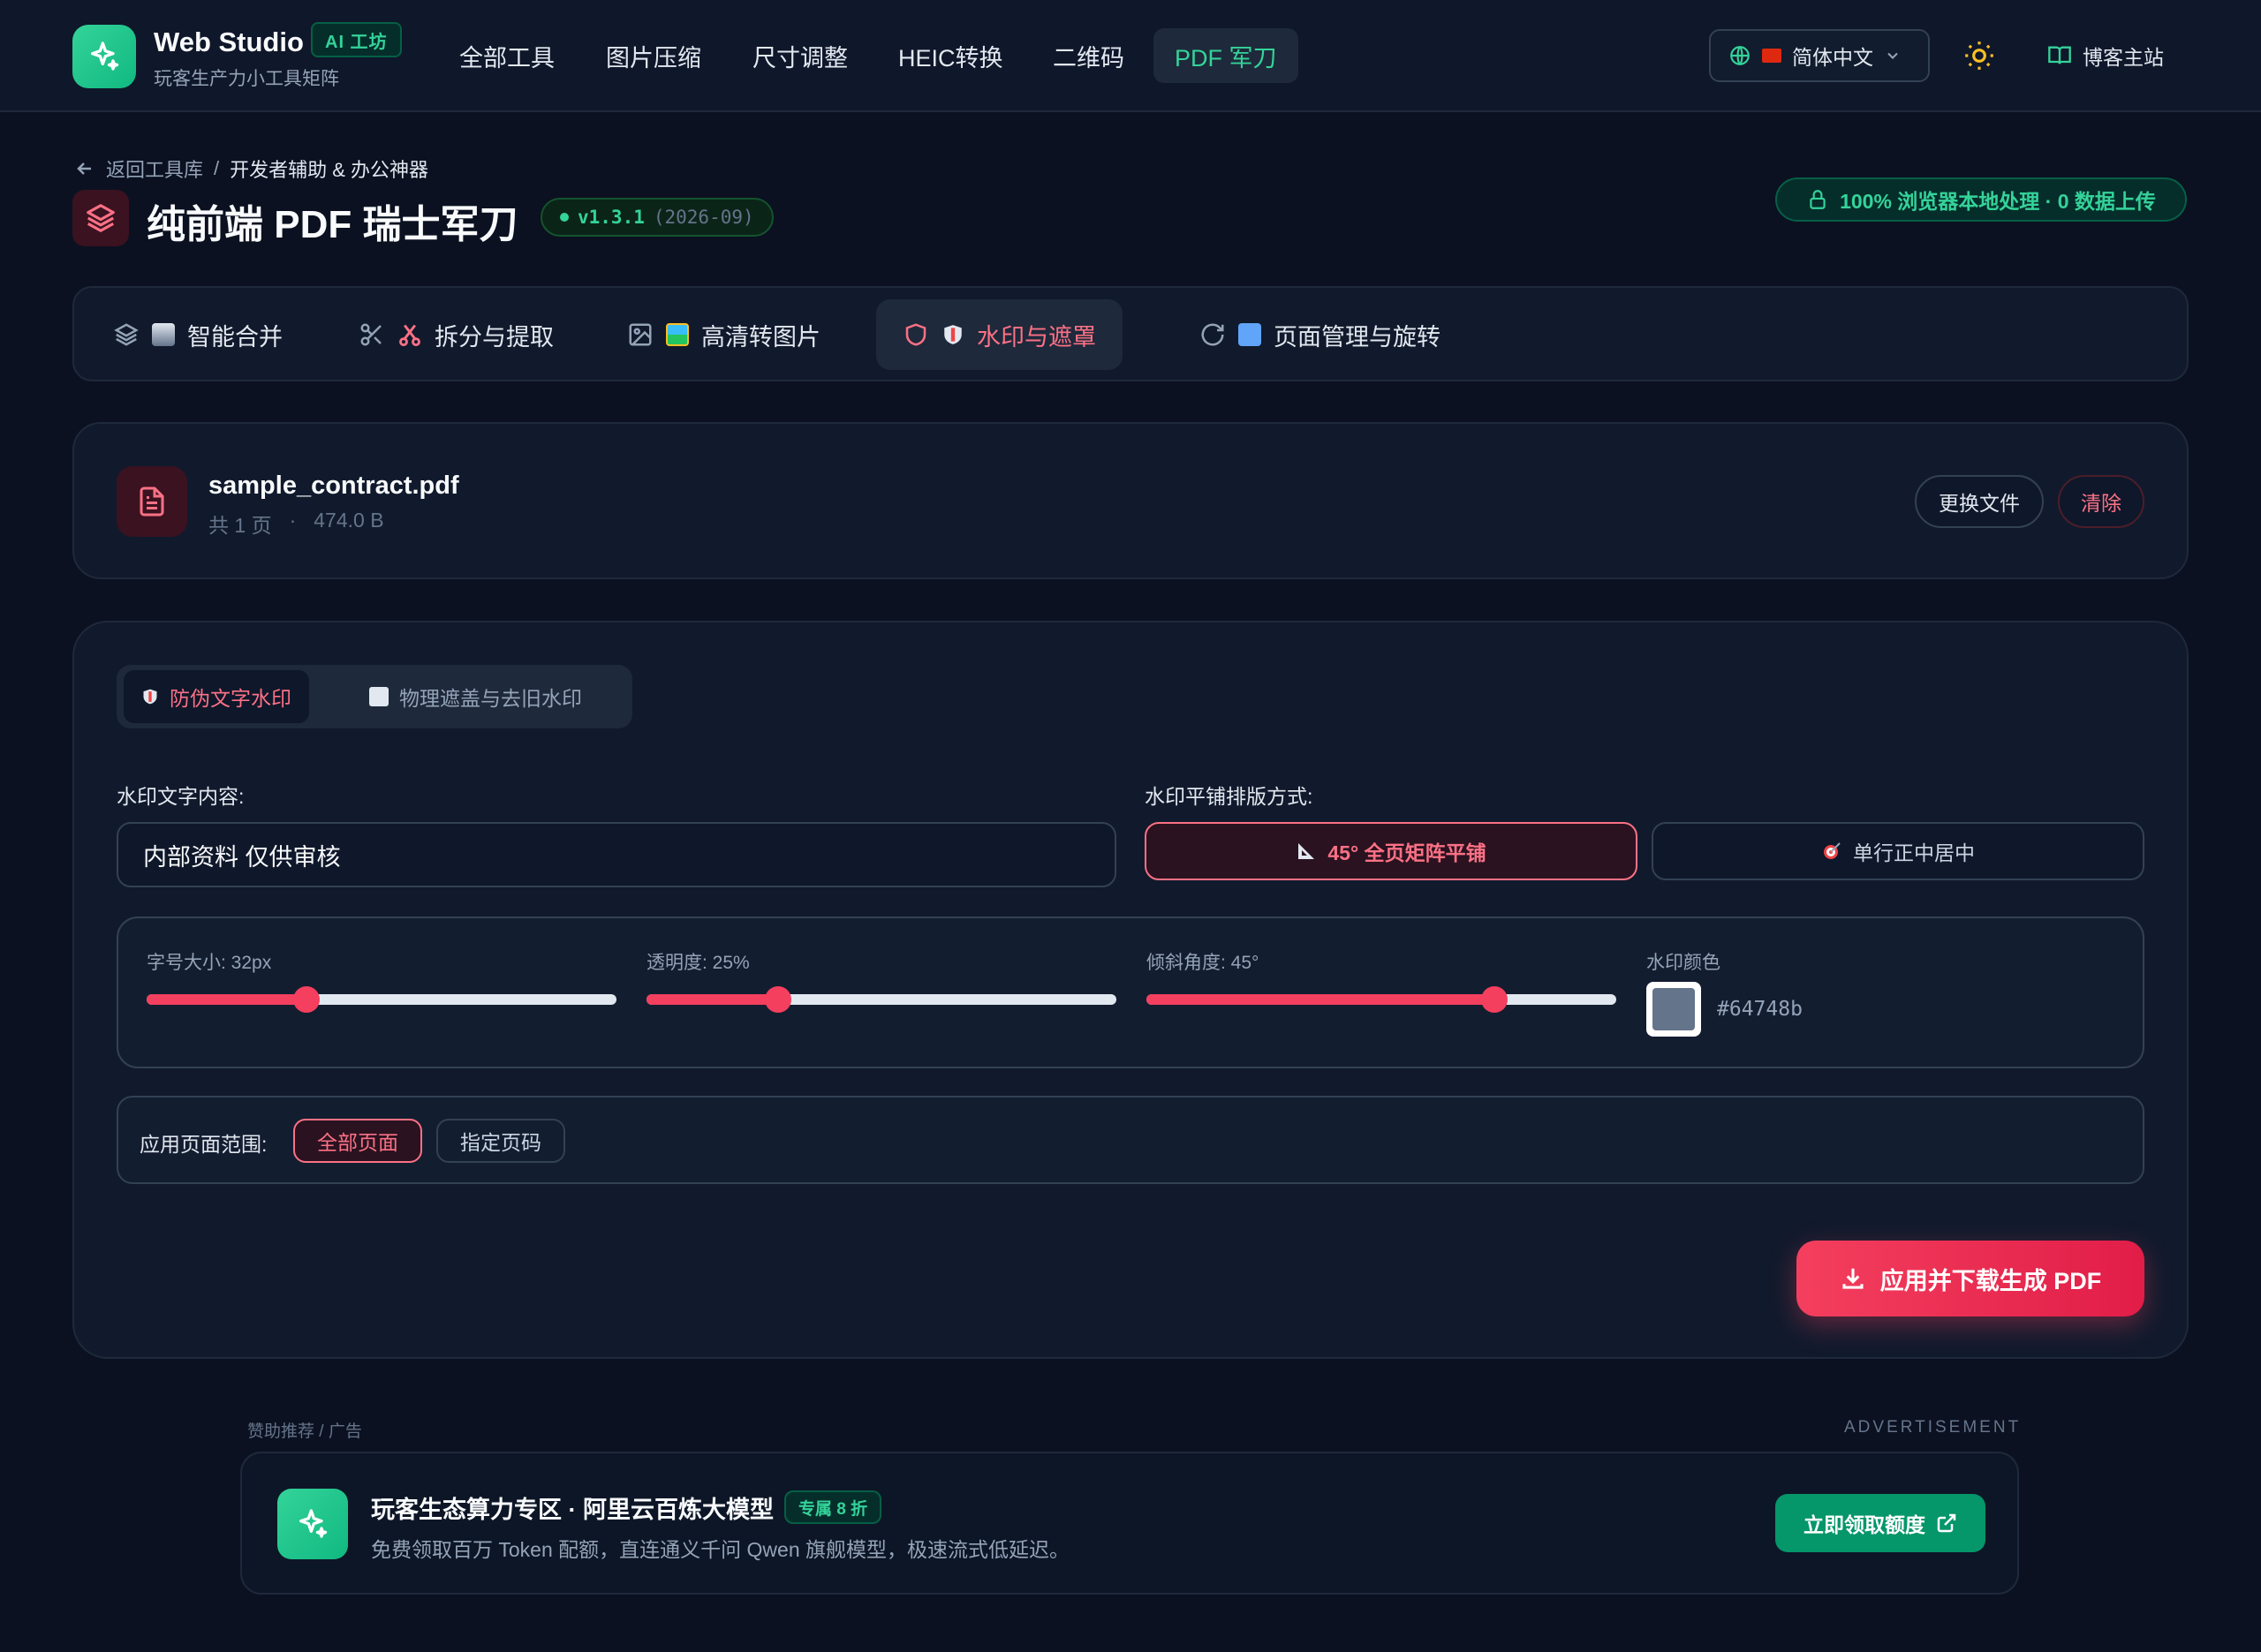 This screenshot has width=2261, height=1652. I want to click on page-range-settings: 应用页面范围: 全部页面 指定页码, so click(1130, 1140).